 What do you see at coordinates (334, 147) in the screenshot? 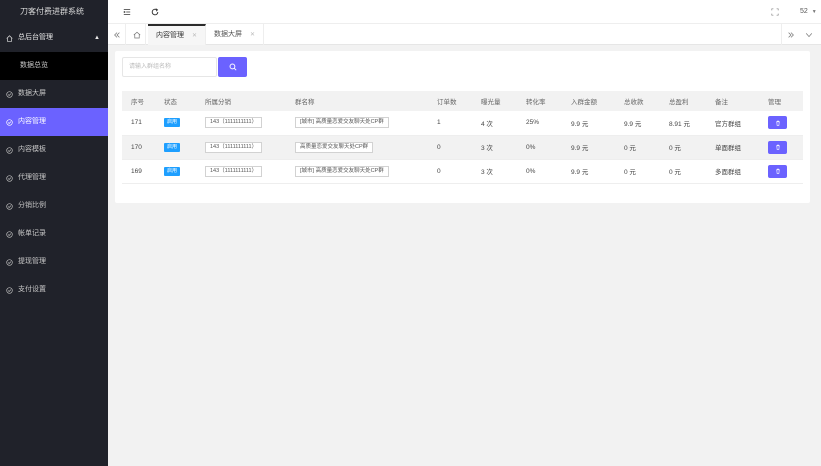
I see `group-name-tag: 高质量恋爱交友聊天处CP群` at bounding box center [334, 147].